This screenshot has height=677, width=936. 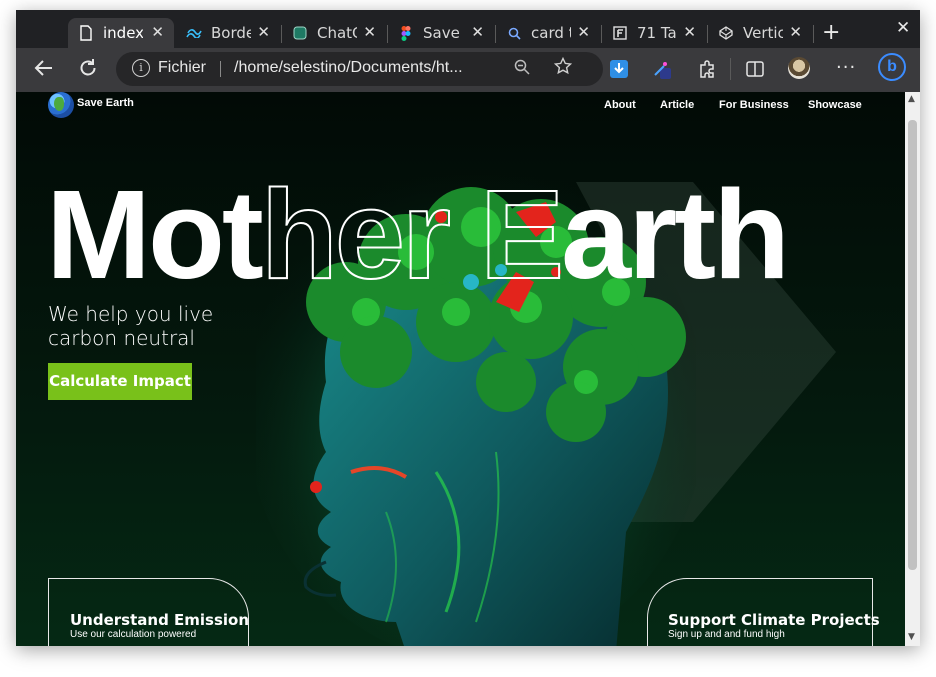 What do you see at coordinates (522, 69) in the screenshot?
I see `zoom-icon` at bounding box center [522, 69].